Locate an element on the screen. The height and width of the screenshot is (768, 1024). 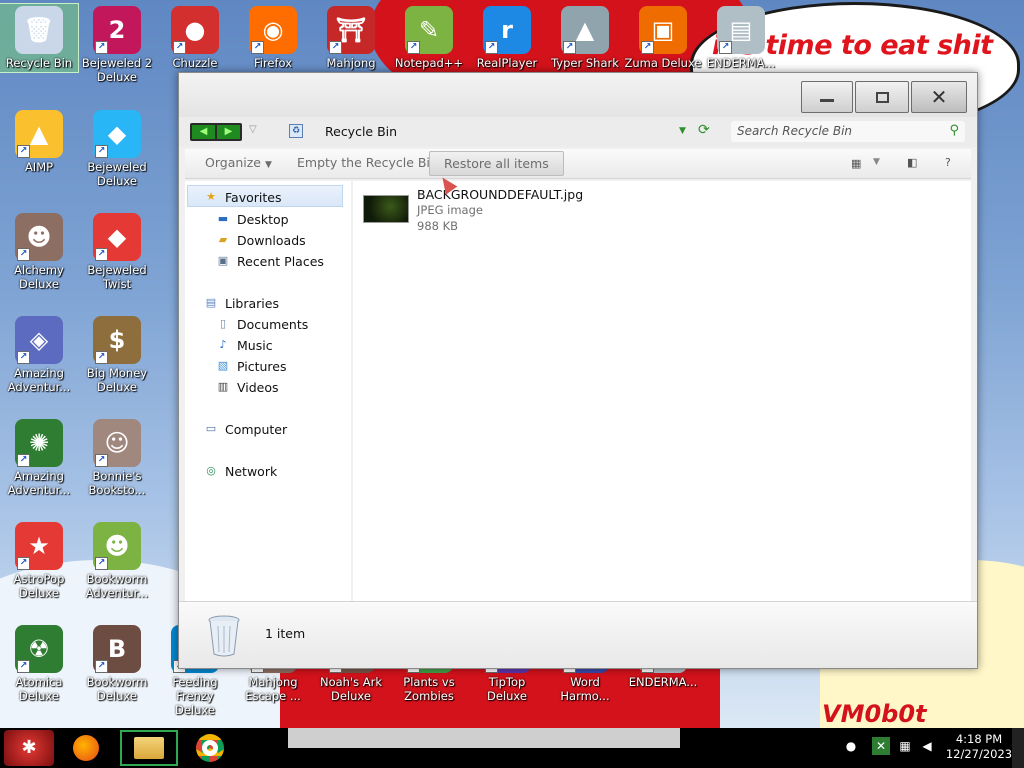
desktop-icon-item: ☢ ↗ Atomica Deluxe is located at coordinates (39, 664).